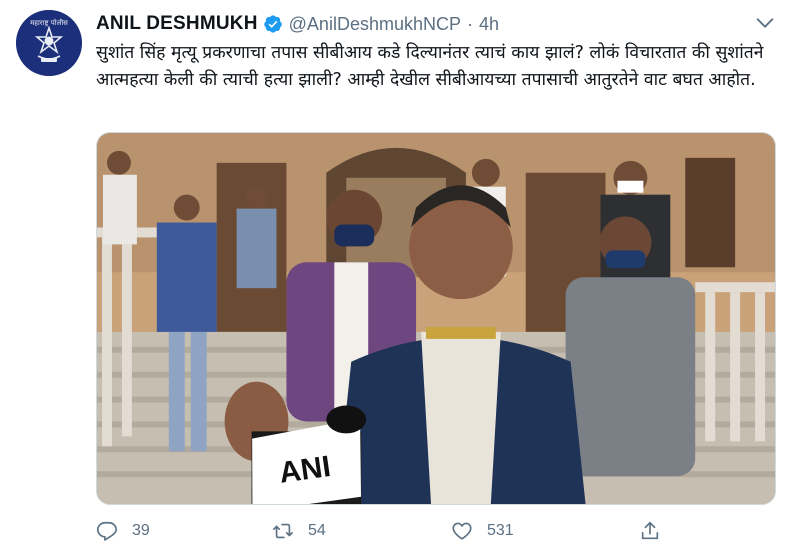 This screenshot has height=551, width=800. What do you see at coordinates (141, 530) in the screenshot?
I see `reply-count: 39` at bounding box center [141, 530].